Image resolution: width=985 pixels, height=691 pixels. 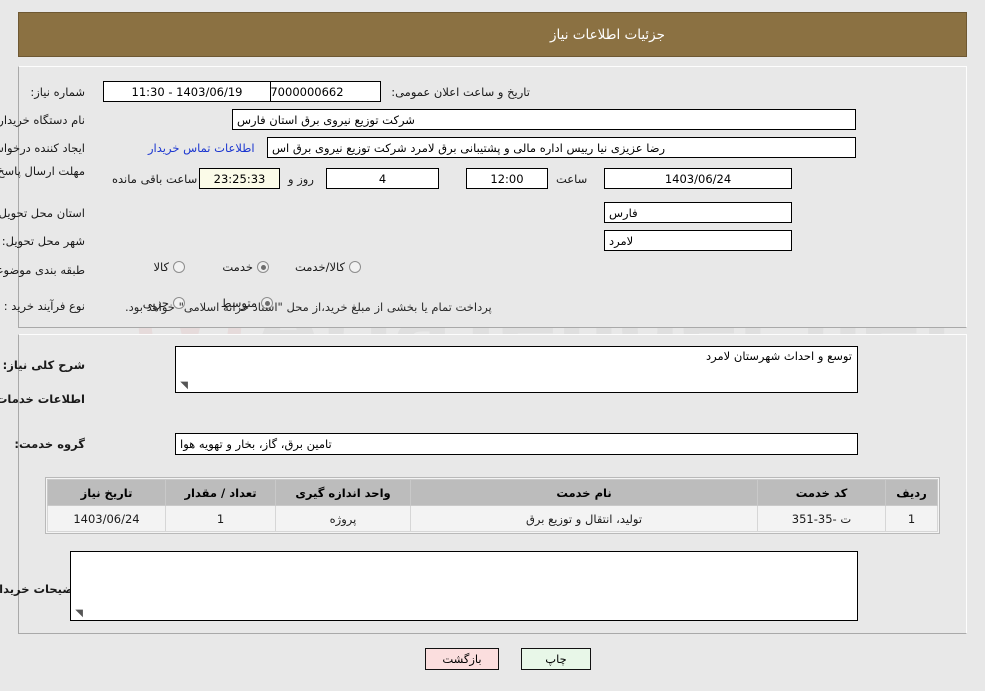 What do you see at coordinates (779, 356) in the screenshot?
I see `description-value: توسع و احداث شهرستان لامرد` at bounding box center [779, 356].